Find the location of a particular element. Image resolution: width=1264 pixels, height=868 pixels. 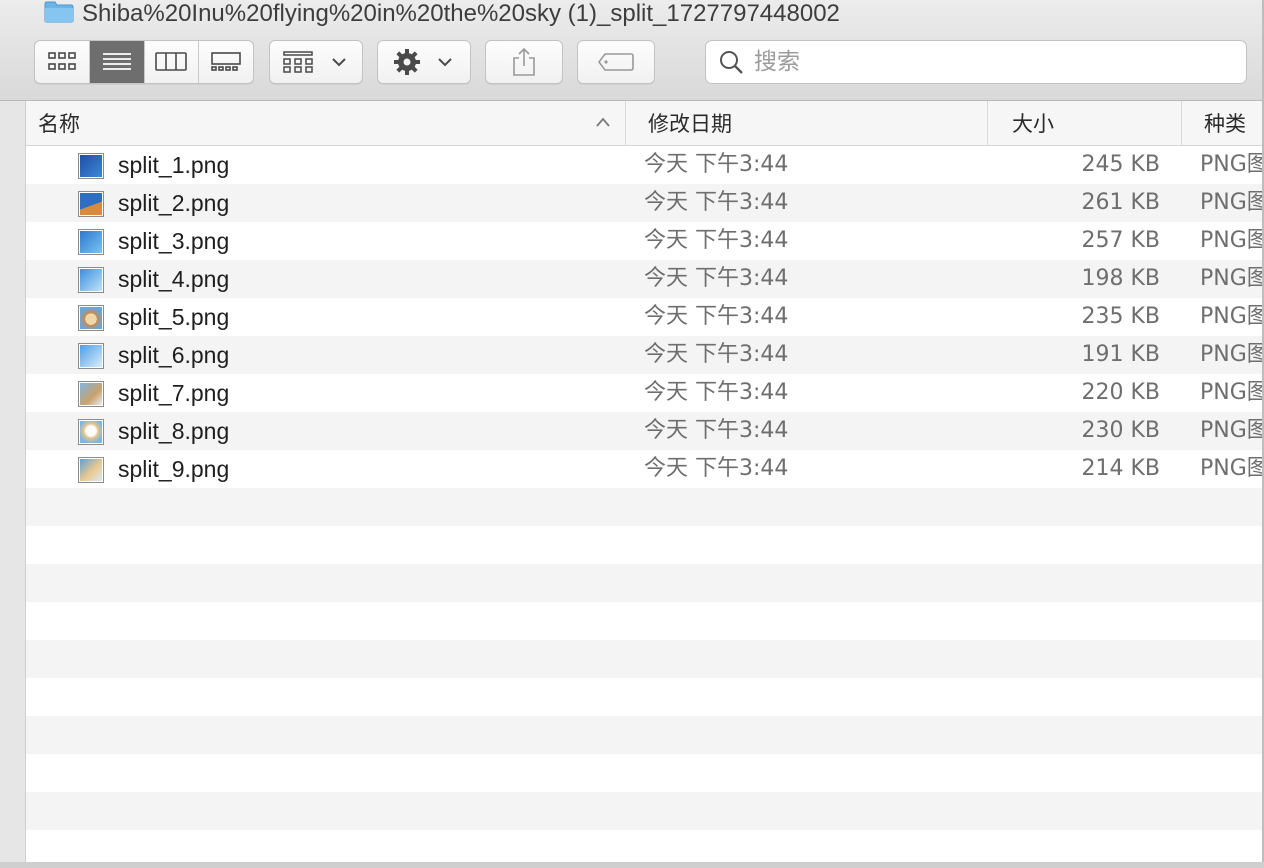

folder-icon is located at coordinates (59, 12).